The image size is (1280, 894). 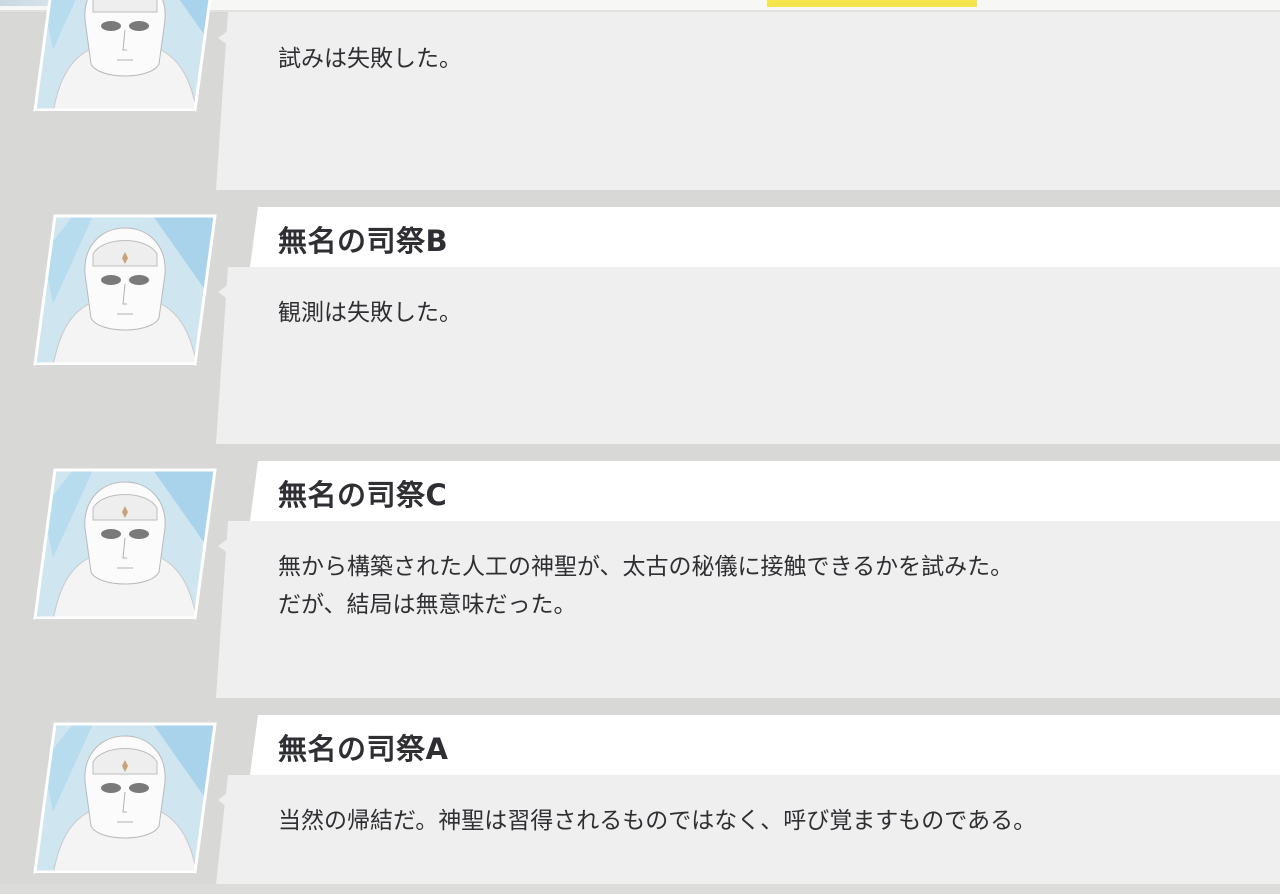 What do you see at coordinates (363, 749) in the screenshot?
I see `speaker-name: 無名の司祭A` at bounding box center [363, 749].